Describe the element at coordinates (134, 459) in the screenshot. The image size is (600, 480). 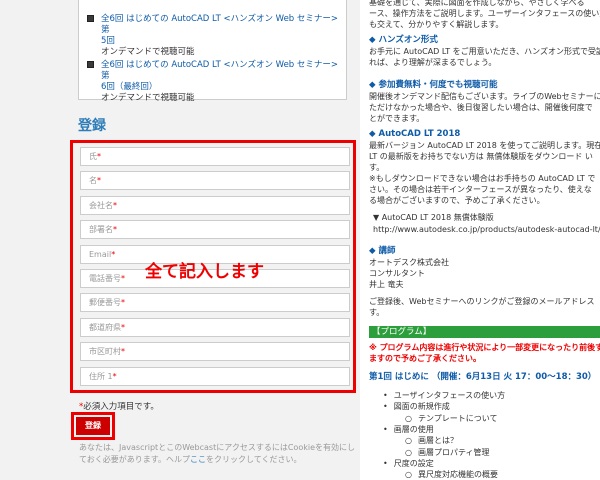
I see `cookie-note-text-a: ておく必要があります。ヘルプ` at that location.